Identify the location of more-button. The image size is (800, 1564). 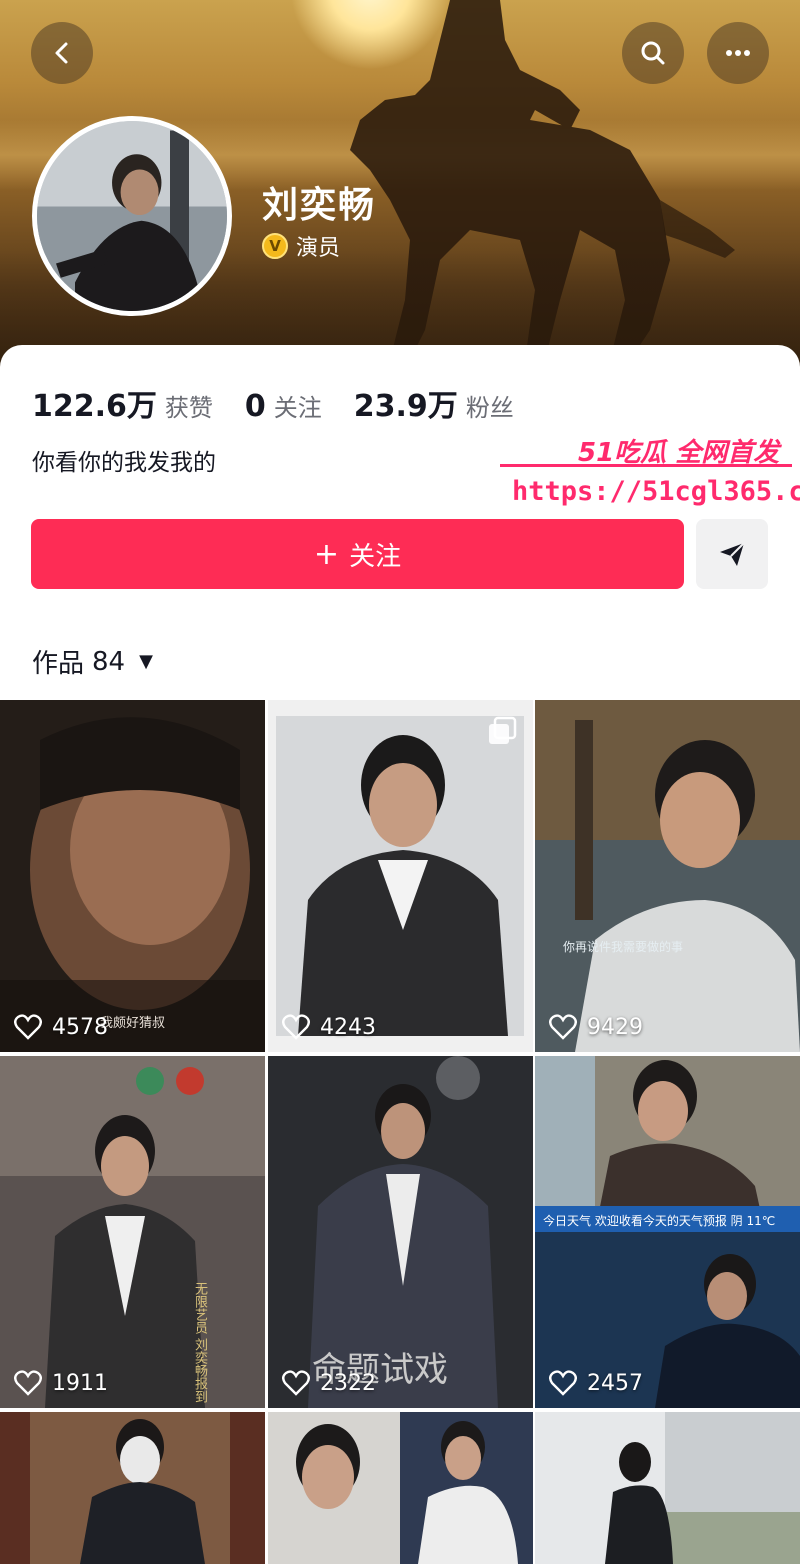
(738, 53).